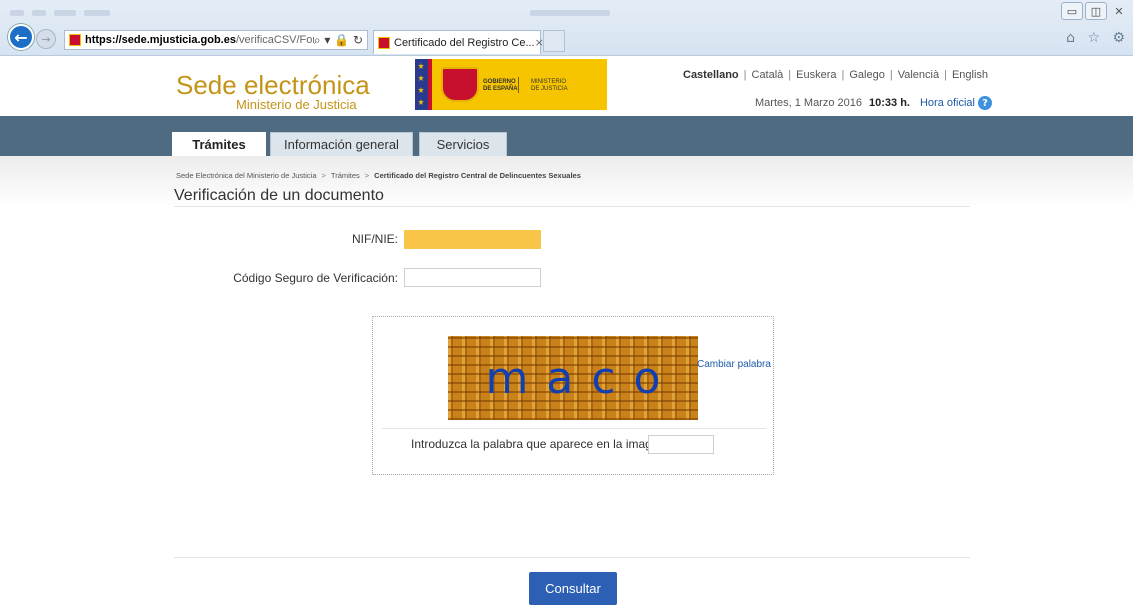 This screenshot has width=1133, height=608. Describe the element at coordinates (816, 75) in the screenshot. I see `lang-euskera: Euskera` at that location.